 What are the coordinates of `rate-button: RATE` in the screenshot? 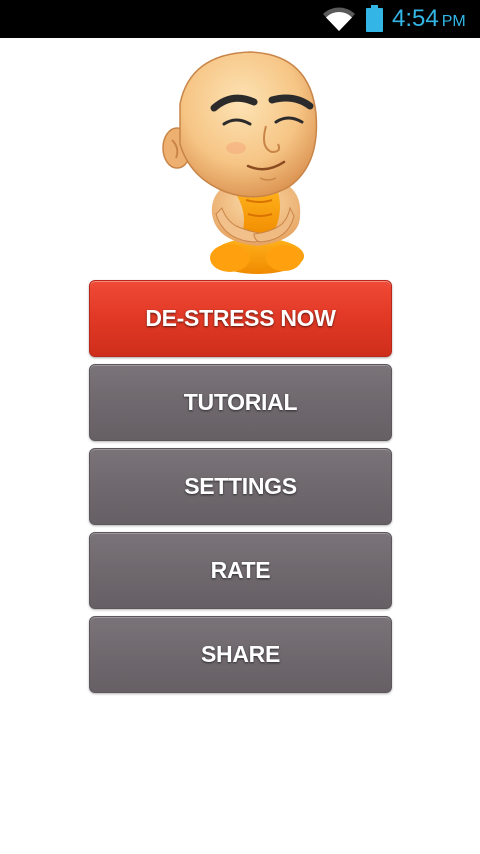 It's located at (240, 570).